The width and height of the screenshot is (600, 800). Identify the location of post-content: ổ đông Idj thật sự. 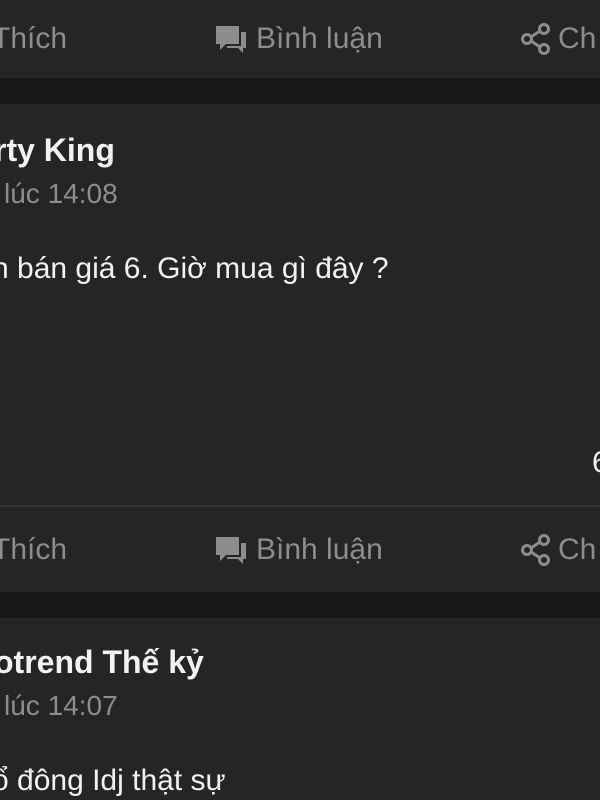
(113, 780).